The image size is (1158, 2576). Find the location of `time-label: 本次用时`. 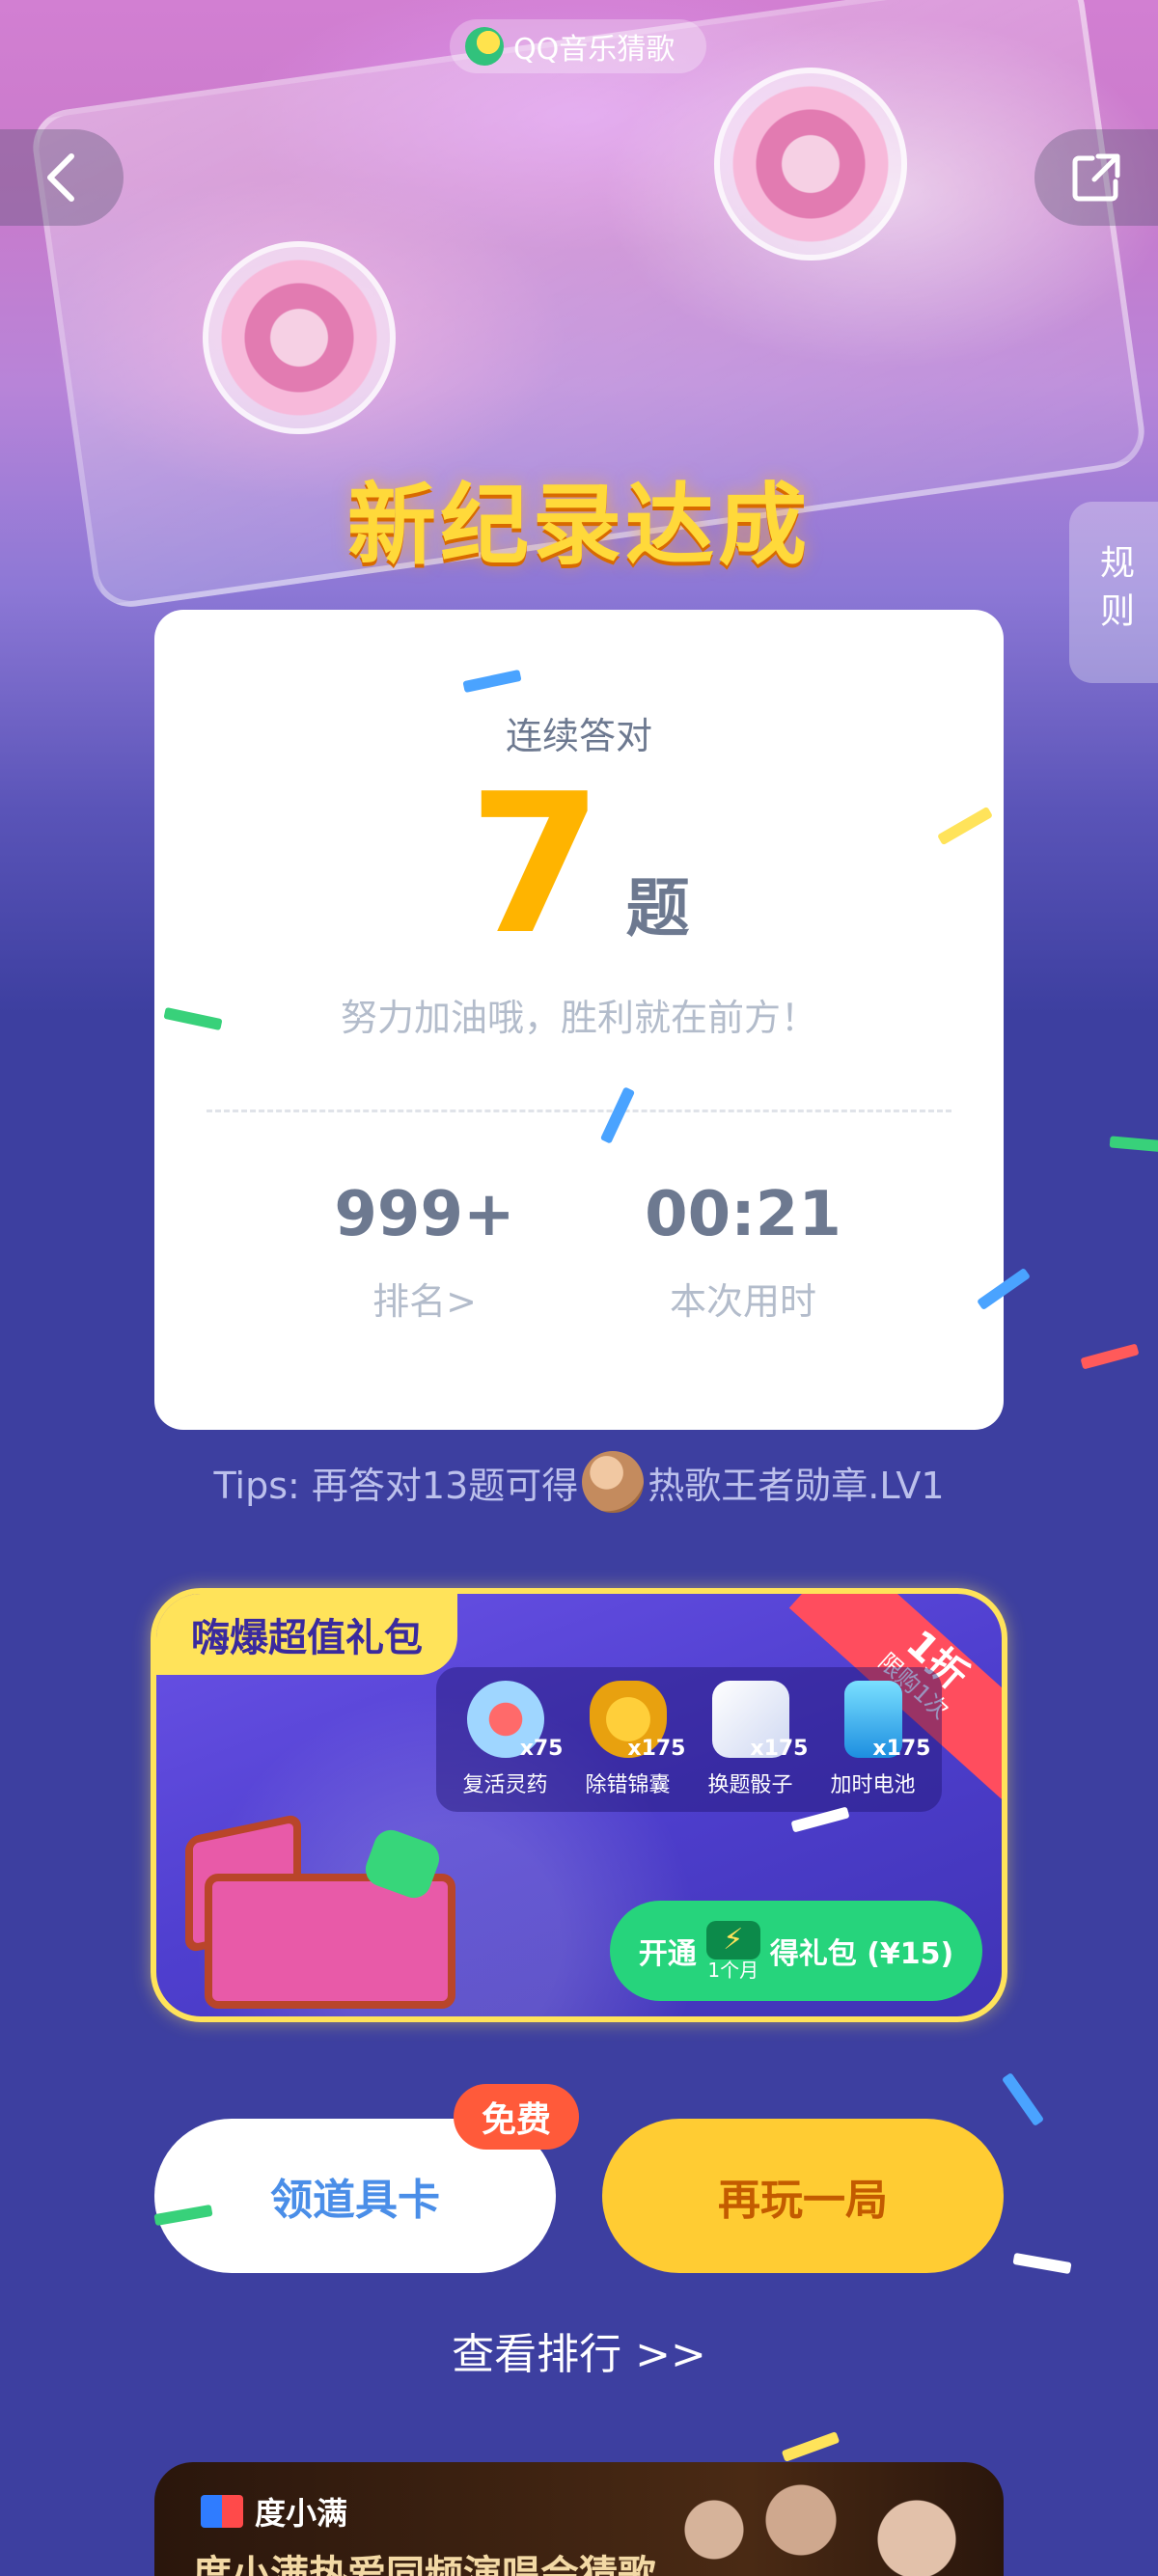

time-label: 本次用时 is located at coordinates (742, 1302).